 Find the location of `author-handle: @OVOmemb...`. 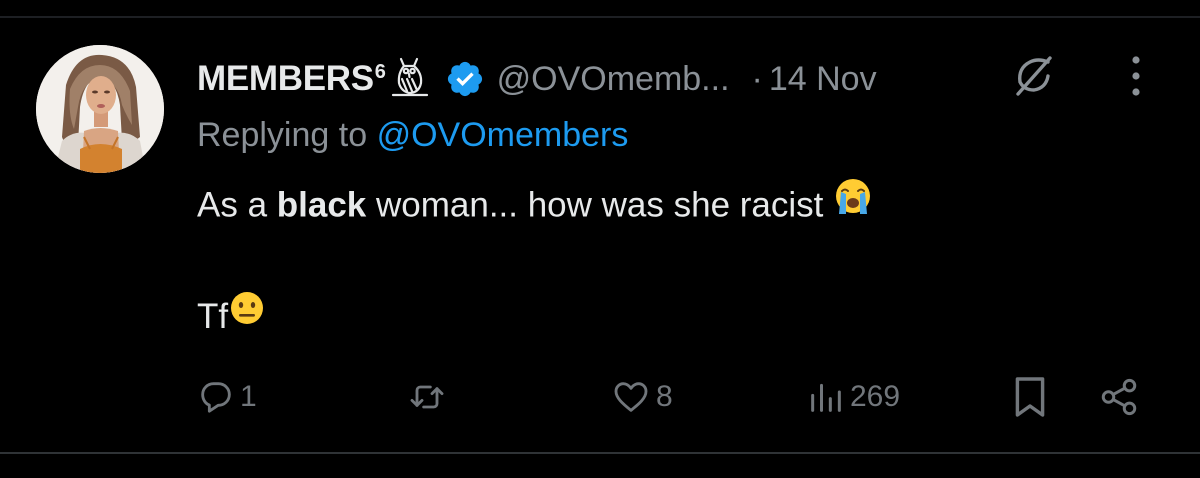

author-handle: @OVOmemb... is located at coordinates (613, 79).